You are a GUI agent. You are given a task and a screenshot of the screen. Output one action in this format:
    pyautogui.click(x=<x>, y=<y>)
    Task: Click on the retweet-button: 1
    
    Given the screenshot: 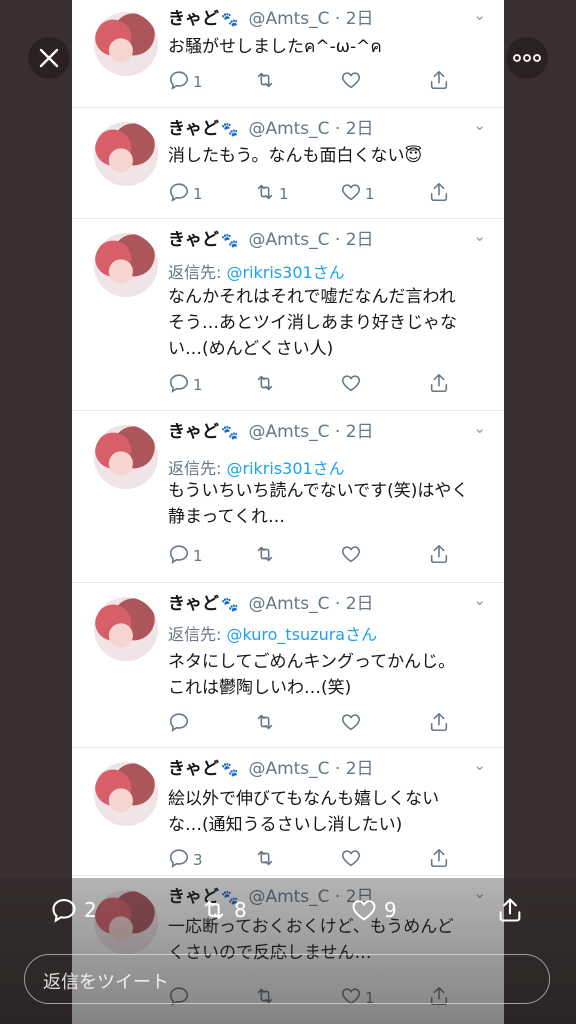 What is the action you would take?
    pyautogui.click(x=271, y=194)
    